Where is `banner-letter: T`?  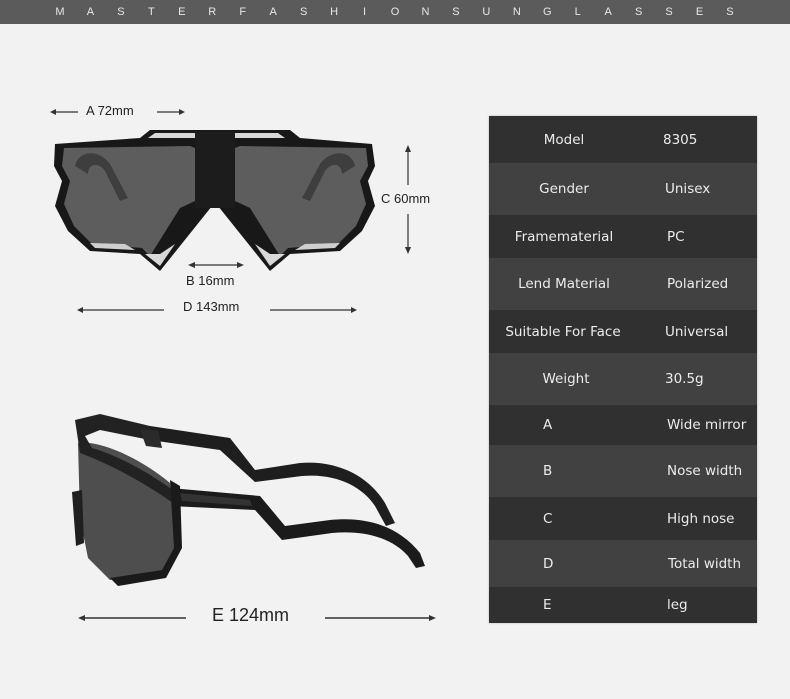
banner-letter: T is located at coordinates (151, 12).